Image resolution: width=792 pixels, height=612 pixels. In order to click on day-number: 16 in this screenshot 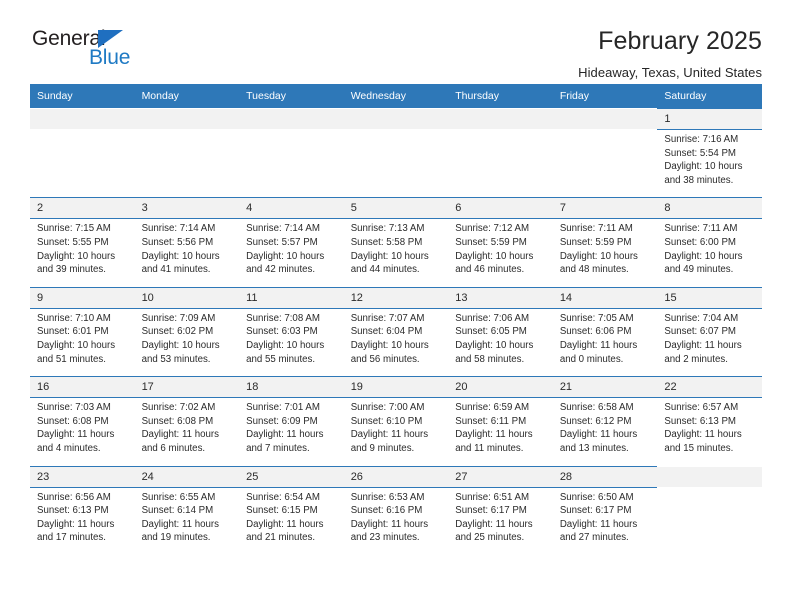, I will do `click(82, 387)`.